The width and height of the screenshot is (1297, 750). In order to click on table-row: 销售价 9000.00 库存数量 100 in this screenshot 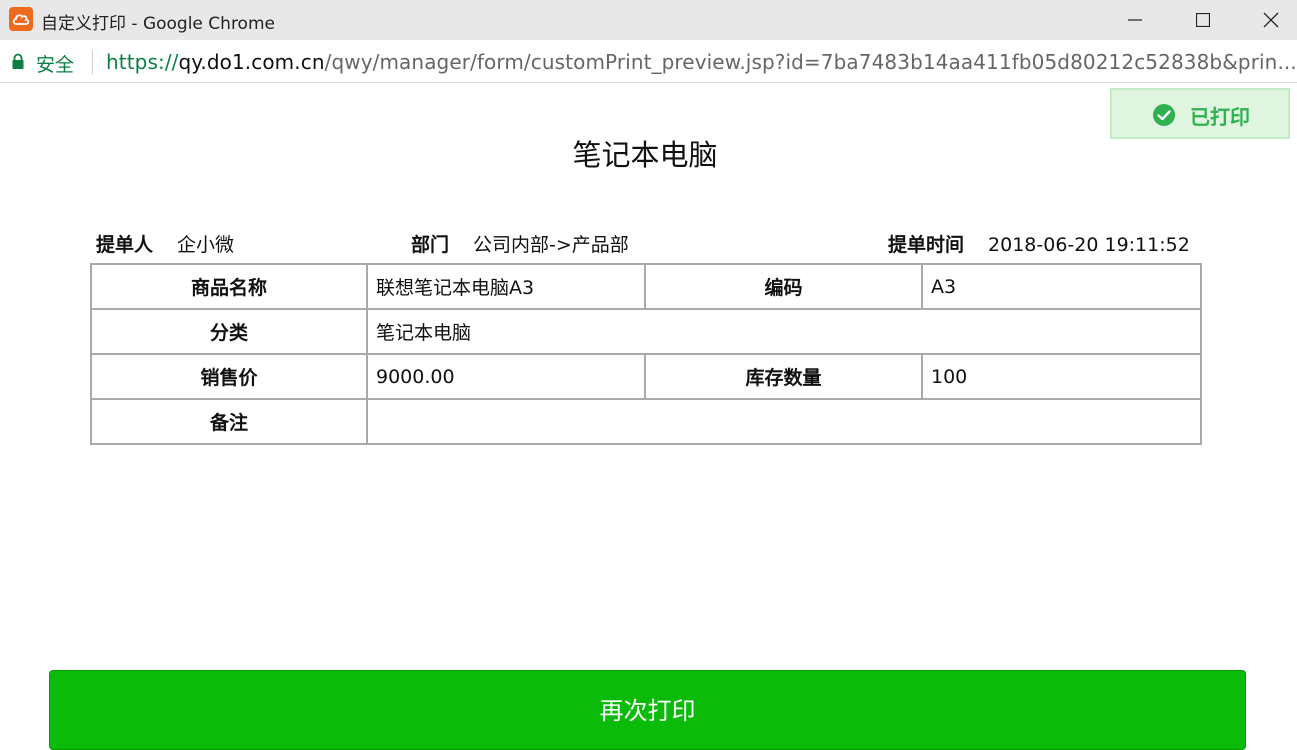, I will do `click(646, 376)`.